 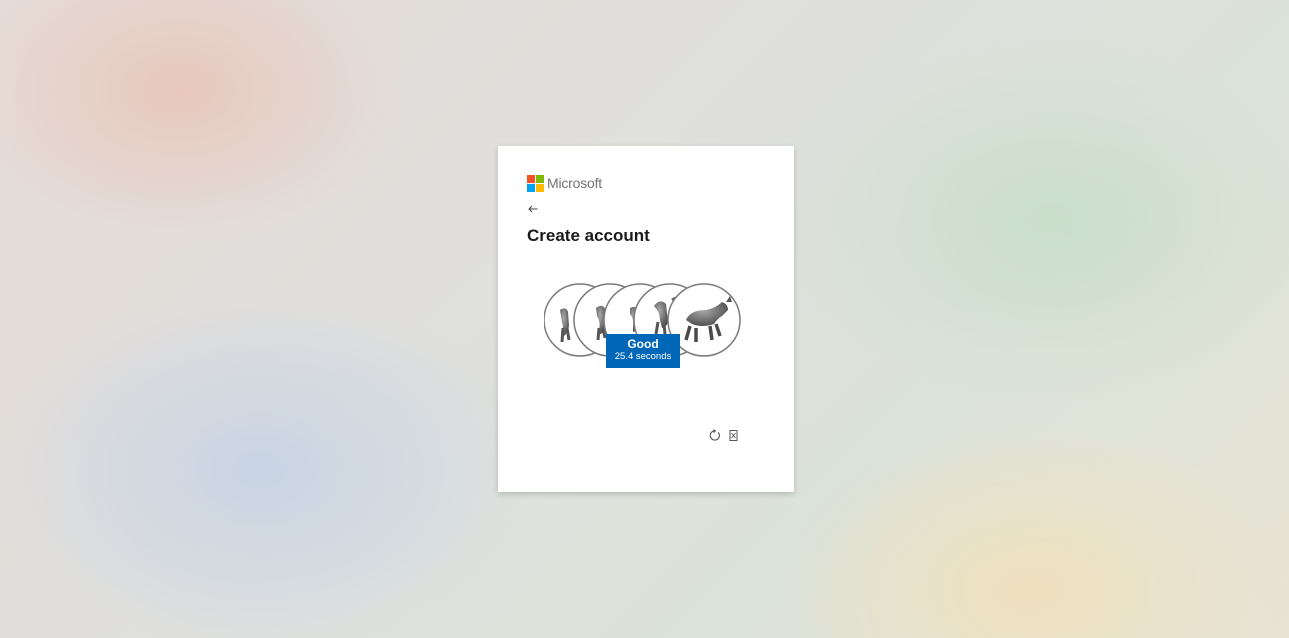 I want to click on microsoft-logo-icon, so click(x=535, y=183).